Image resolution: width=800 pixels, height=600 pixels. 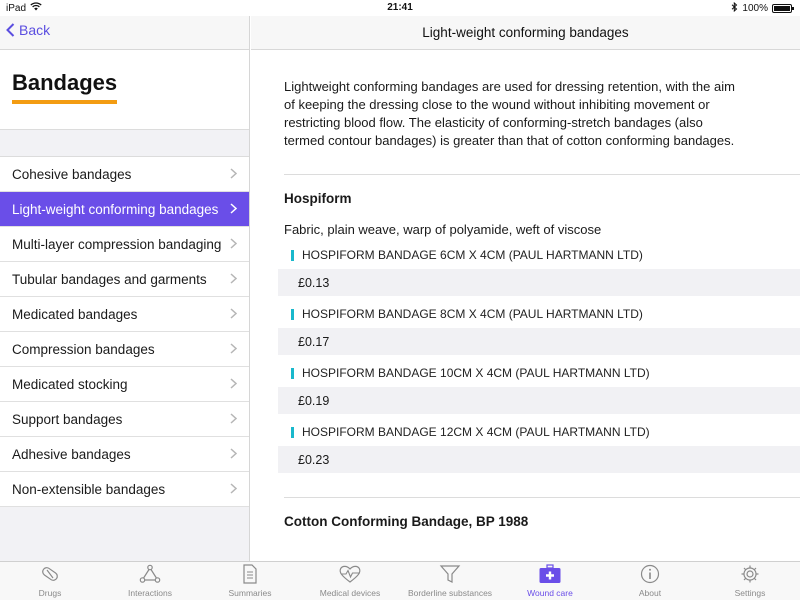 I want to click on tab-borderline-substances: Borderline substances, so click(x=450, y=581).